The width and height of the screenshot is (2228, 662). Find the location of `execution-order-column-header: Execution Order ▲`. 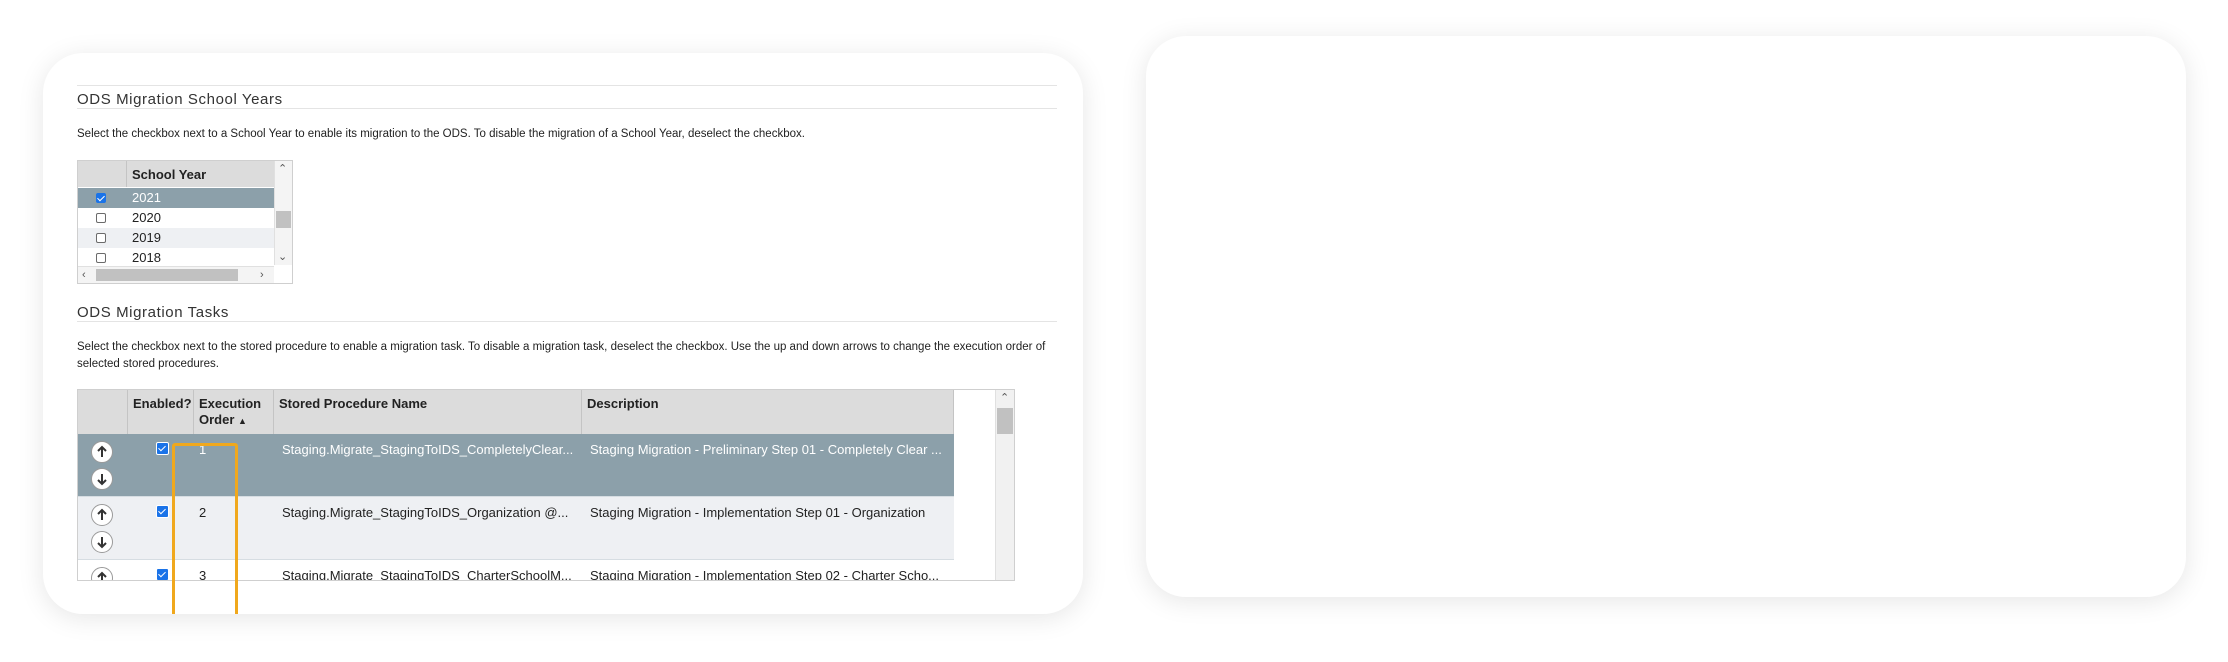

execution-order-column-header: Execution Order ▲ is located at coordinates (234, 412).